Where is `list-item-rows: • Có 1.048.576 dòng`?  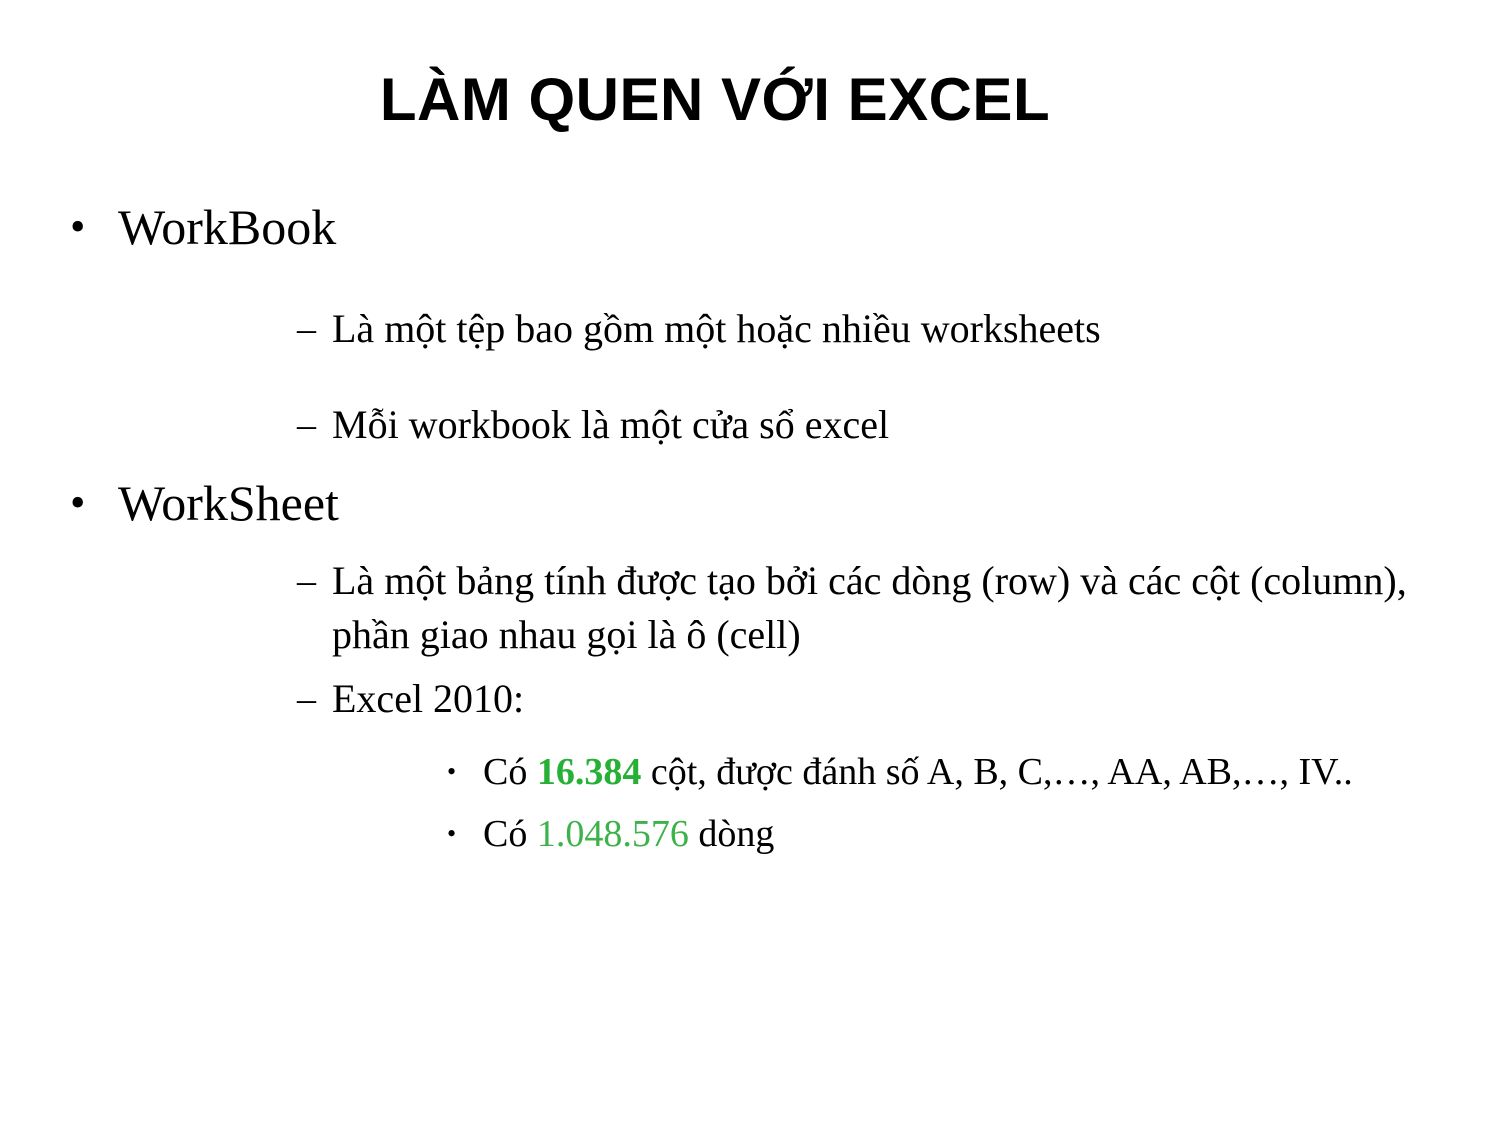 list-item-rows: • Có 1.048.576 dòng is located at coordinates (749, 834).